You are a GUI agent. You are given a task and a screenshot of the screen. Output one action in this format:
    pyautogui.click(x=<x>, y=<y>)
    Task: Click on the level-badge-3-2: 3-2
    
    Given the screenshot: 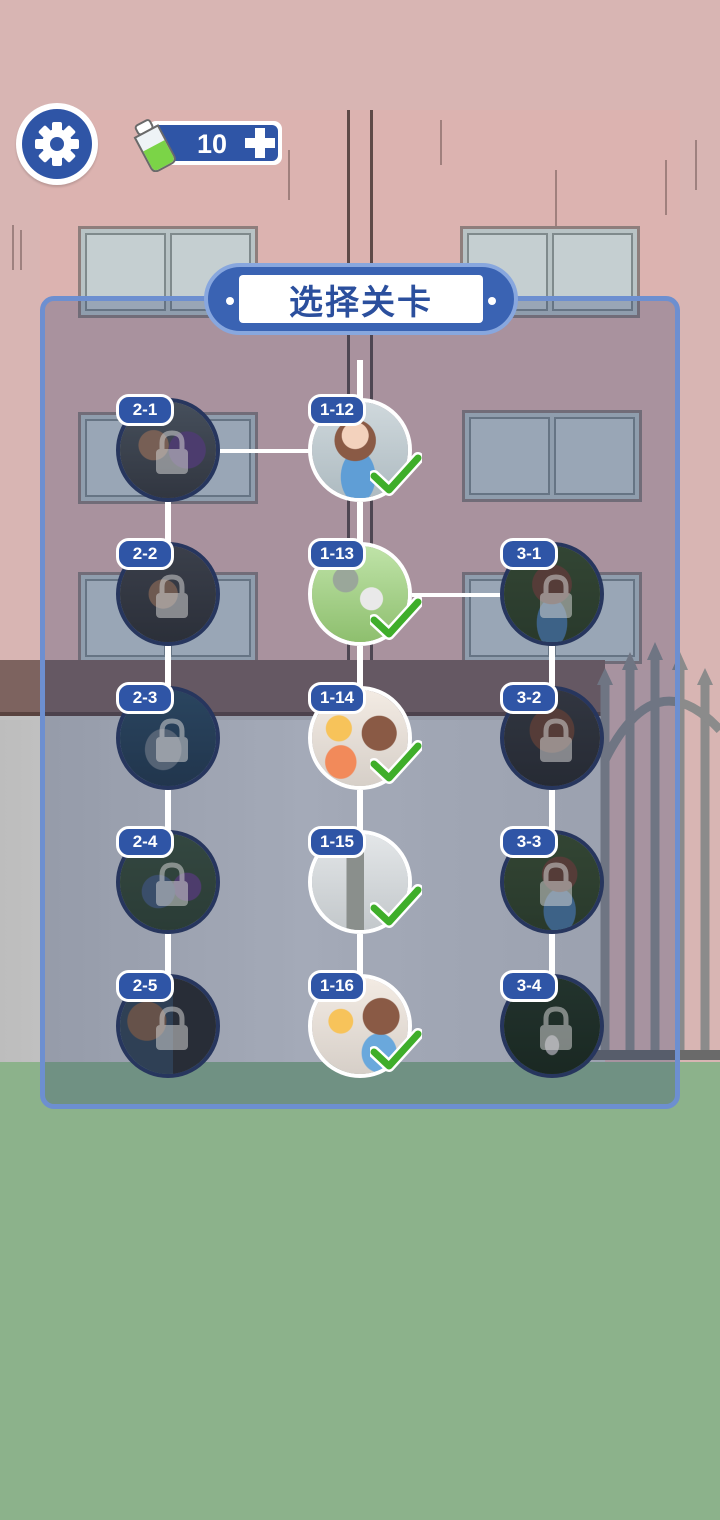 What is the action you would take?
    pyautogui.click(x=529, y=698)
    